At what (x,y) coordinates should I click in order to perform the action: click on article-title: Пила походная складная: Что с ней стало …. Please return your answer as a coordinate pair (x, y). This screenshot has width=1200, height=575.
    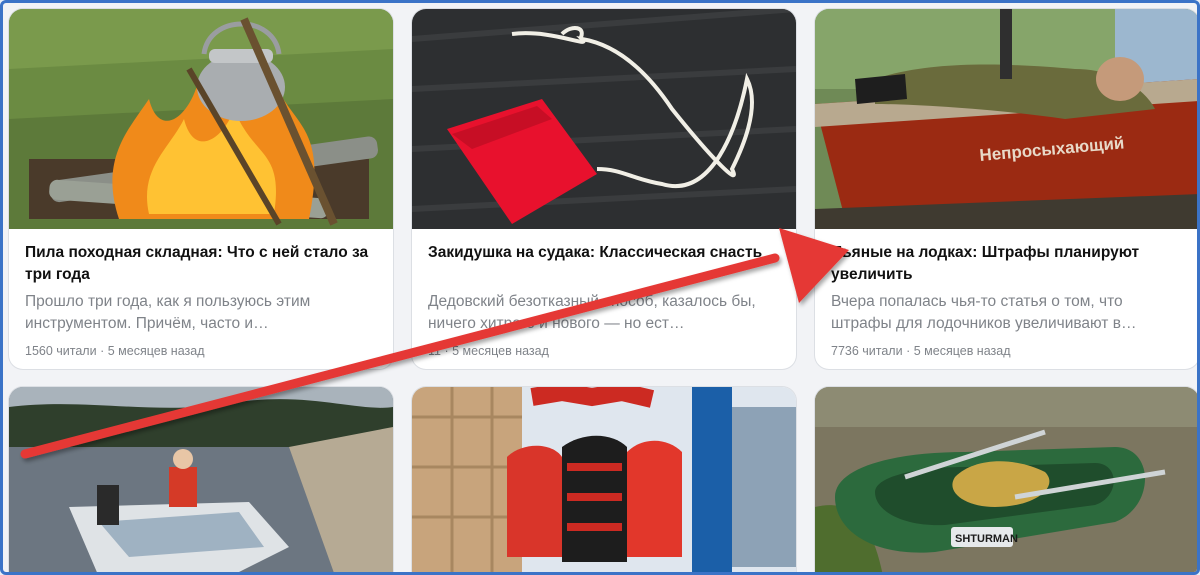
    Looking at the image, I should click on (201, 264).